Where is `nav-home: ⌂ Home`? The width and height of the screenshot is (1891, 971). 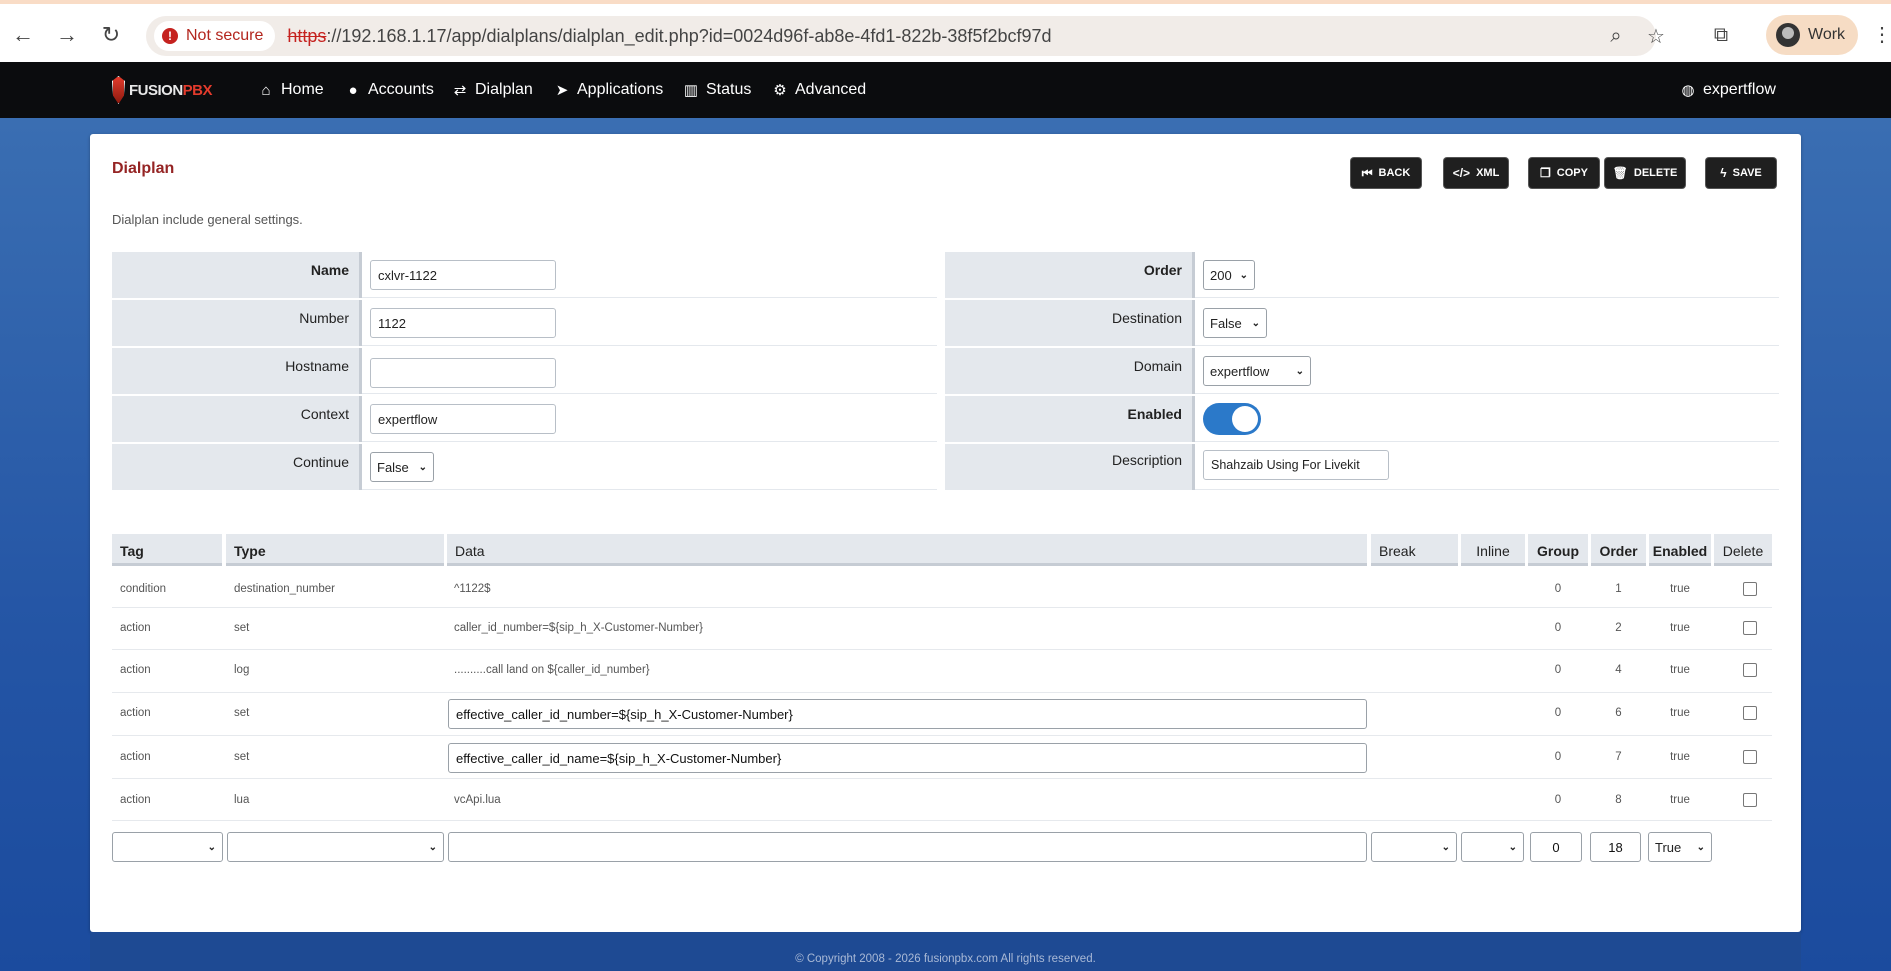
nav-home: ⌂ Home is located at coordinates (290, 90).